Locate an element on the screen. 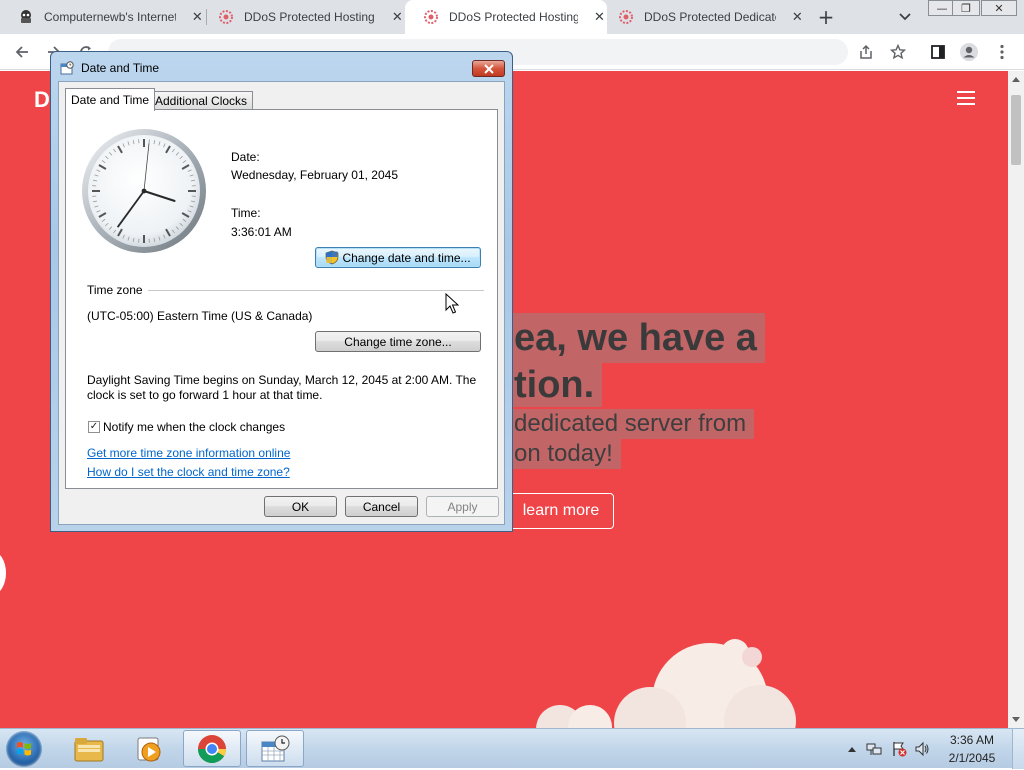 The width and height of the screenshot is (1024, 770). tab-ddos-dedicated: DDoS Protected Dedicate ✕ is located at coordinates (702, 17).